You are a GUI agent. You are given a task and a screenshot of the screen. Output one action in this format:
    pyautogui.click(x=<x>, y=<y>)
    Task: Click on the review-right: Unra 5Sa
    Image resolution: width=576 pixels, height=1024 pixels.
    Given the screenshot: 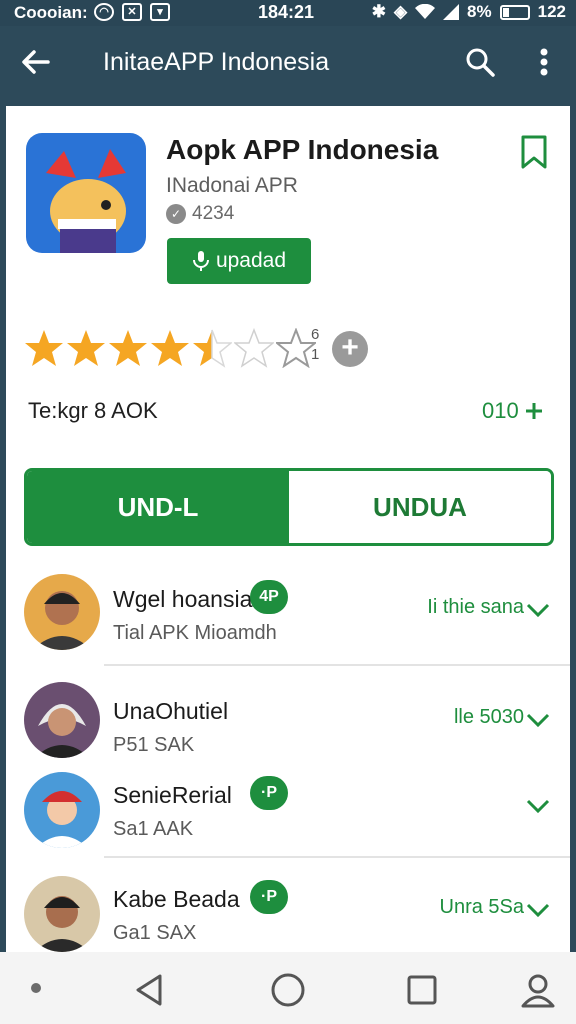 What is the action you would take?
    pyautogui.click(x=482, y=907)
    